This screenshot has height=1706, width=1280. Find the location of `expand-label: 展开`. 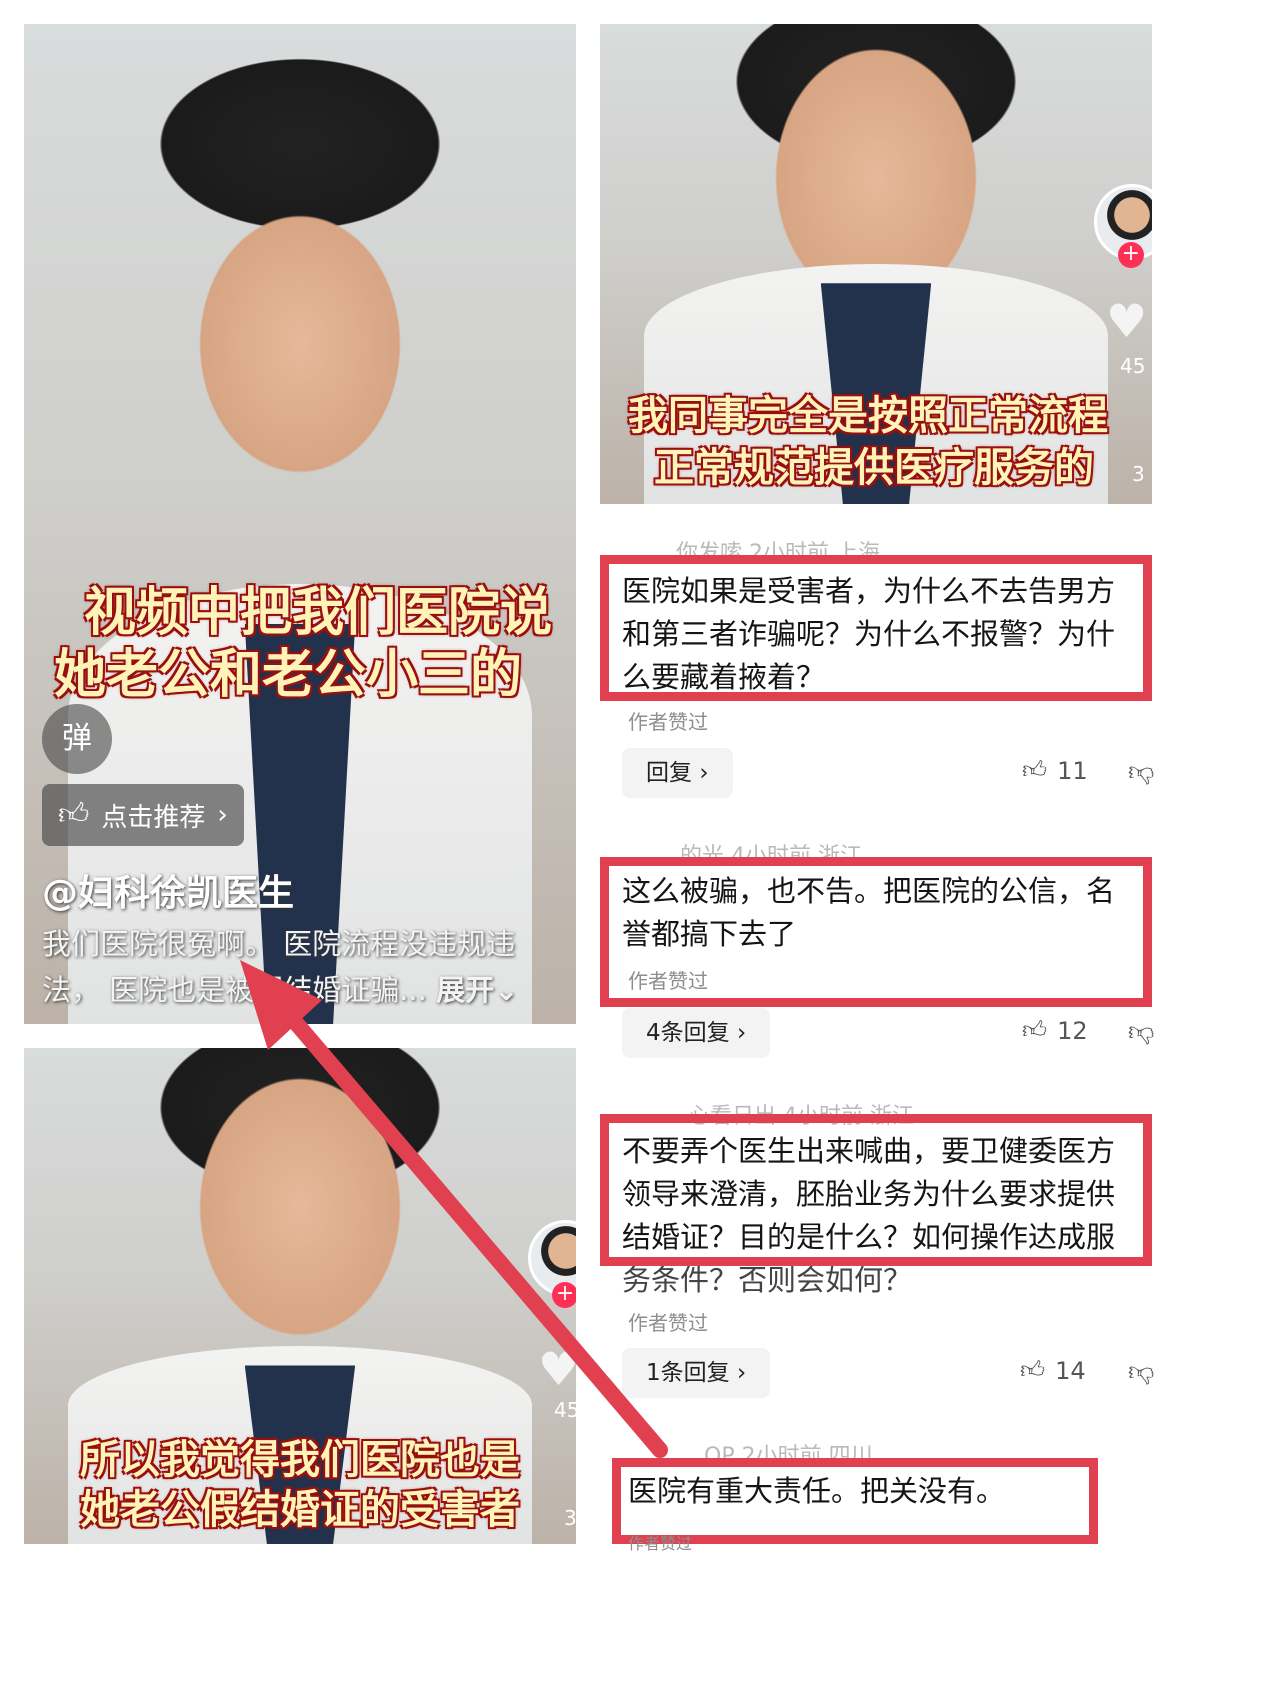

expand-label: 展开 is located at coordinates (465, 990).